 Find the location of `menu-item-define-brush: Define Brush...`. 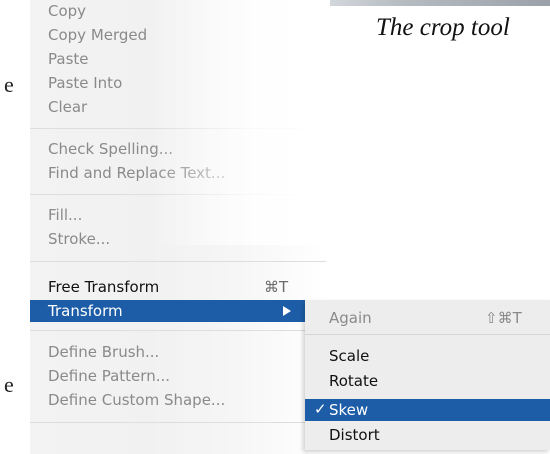

menu-item-define-brush: Define Brush... is located at coordinates (103, 352).